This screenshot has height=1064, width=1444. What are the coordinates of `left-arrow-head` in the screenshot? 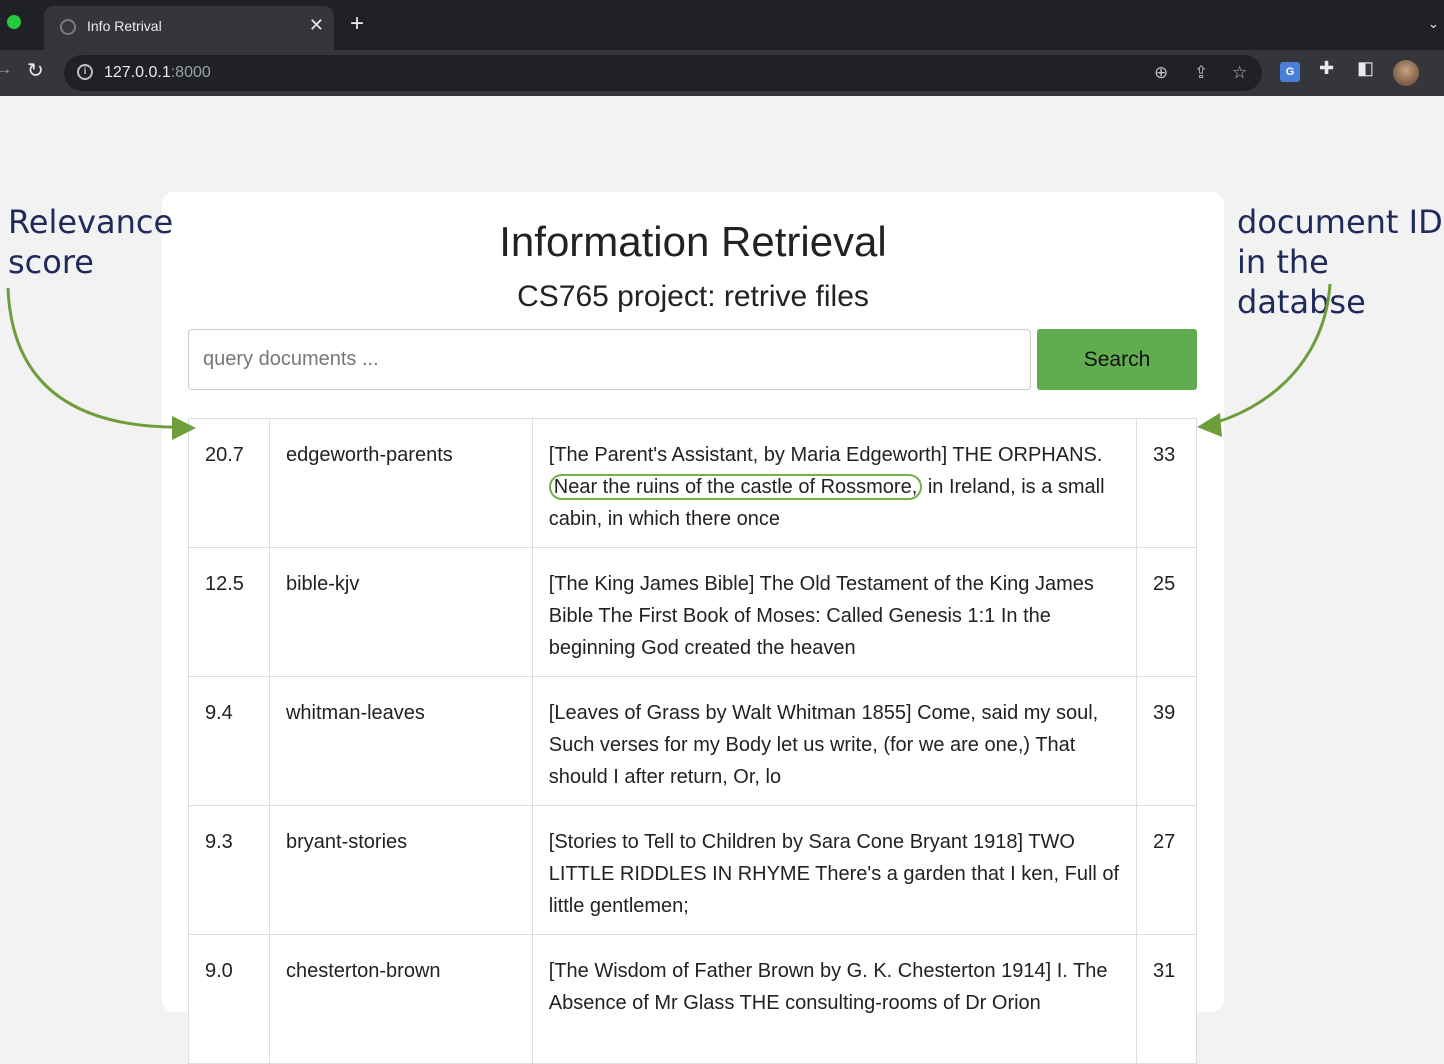 It's located at (184, 428).